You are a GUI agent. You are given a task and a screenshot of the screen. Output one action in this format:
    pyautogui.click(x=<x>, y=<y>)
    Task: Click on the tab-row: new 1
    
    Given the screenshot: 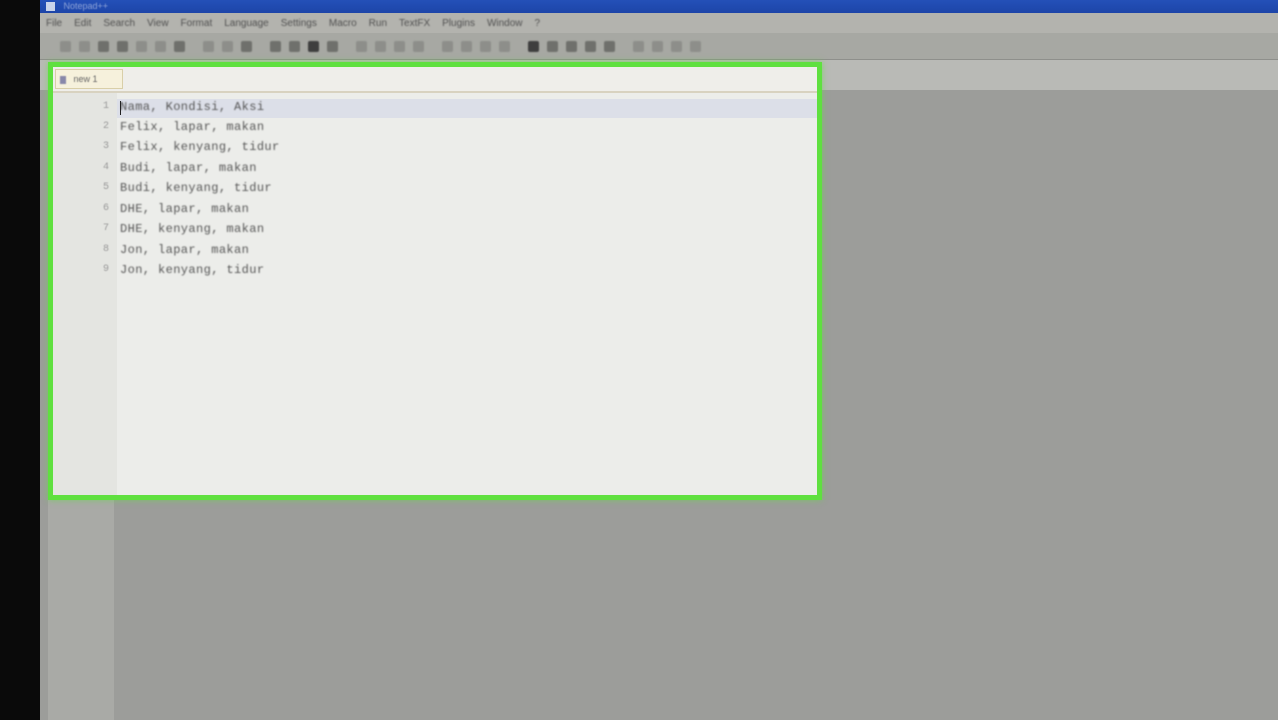 What is the action you would take?
    pyautogui.click(x=435, y=80)
    